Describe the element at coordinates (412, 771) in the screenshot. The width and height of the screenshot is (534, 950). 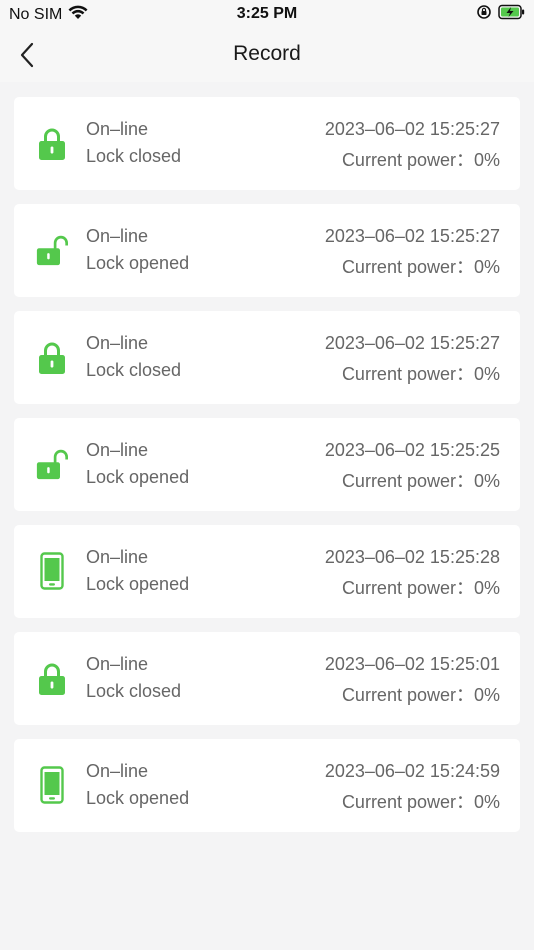
I see `record-timestamp: 2023–06–02 15:24:59` at that location.